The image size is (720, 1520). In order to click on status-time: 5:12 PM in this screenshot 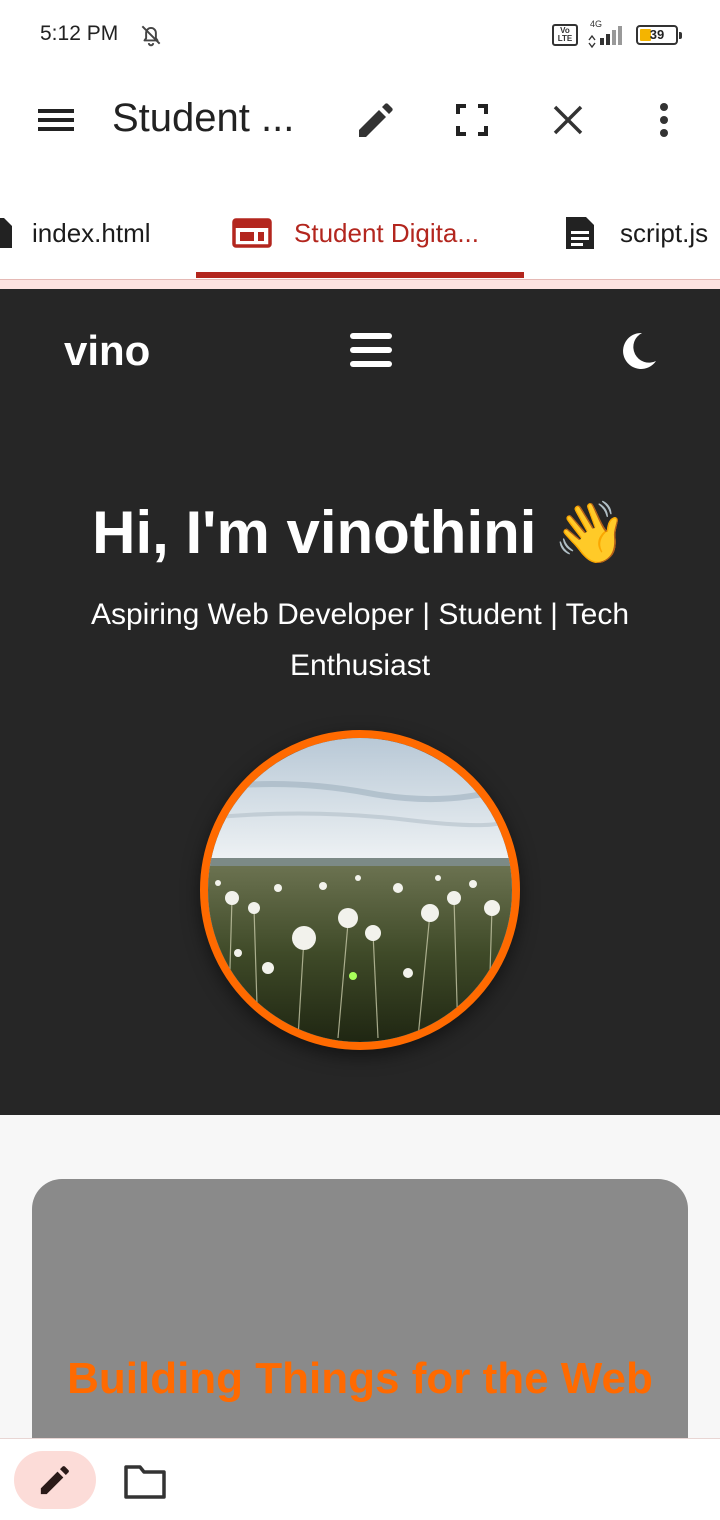, I will do `click(79, 33)`.